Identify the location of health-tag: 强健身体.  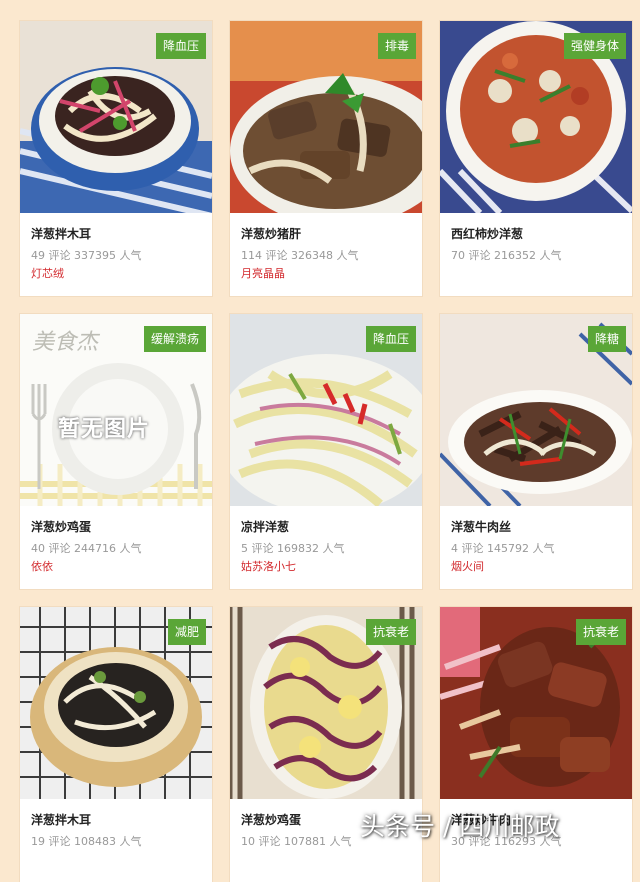
(594, 46).